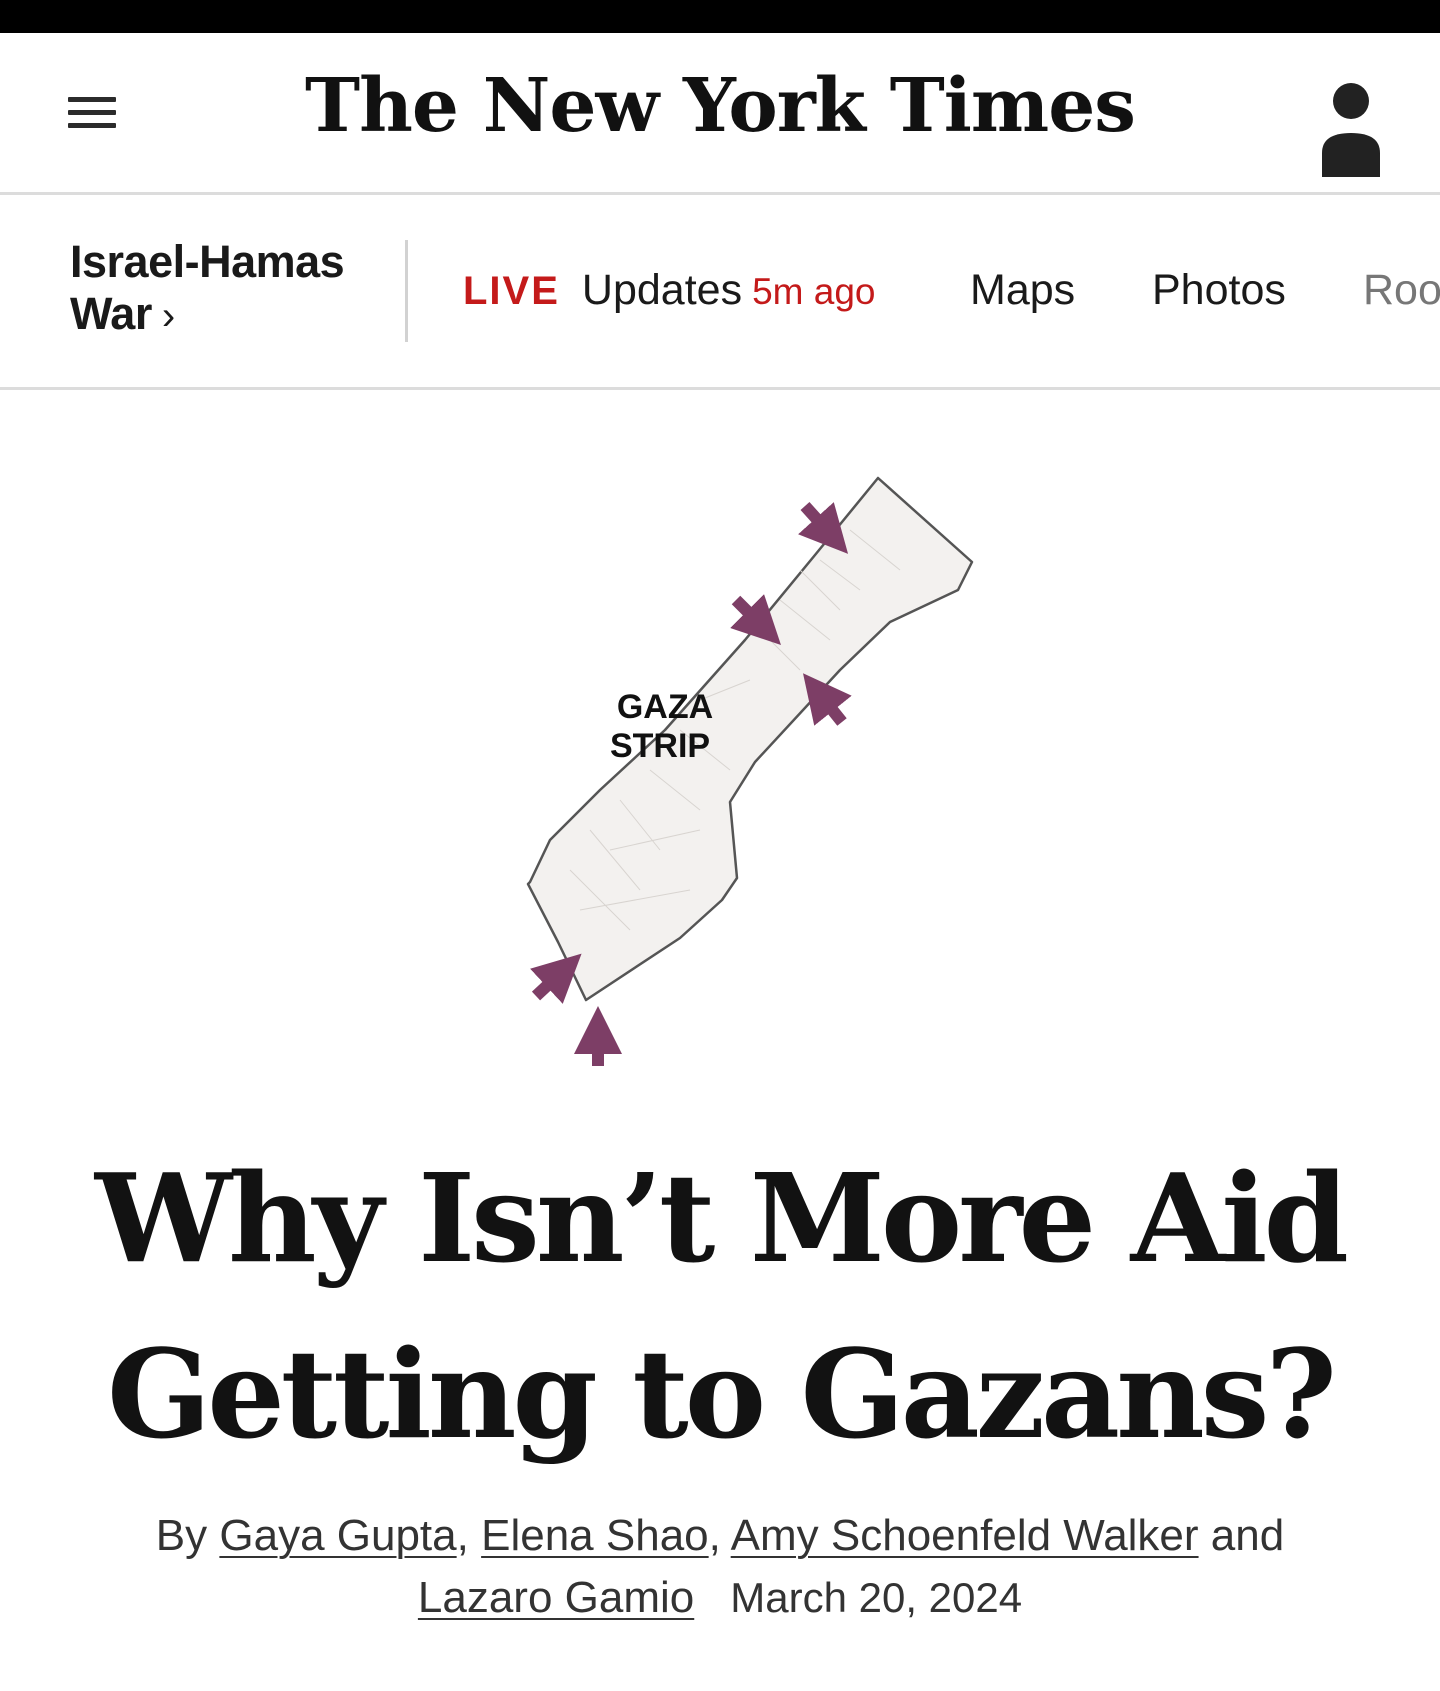 The width and height of the screenshot is (1440, 1691). What do you see at coordinates (750, 739) in the screenshot?
I see `gaza-strip-shape` at bounding box center [750, 739].